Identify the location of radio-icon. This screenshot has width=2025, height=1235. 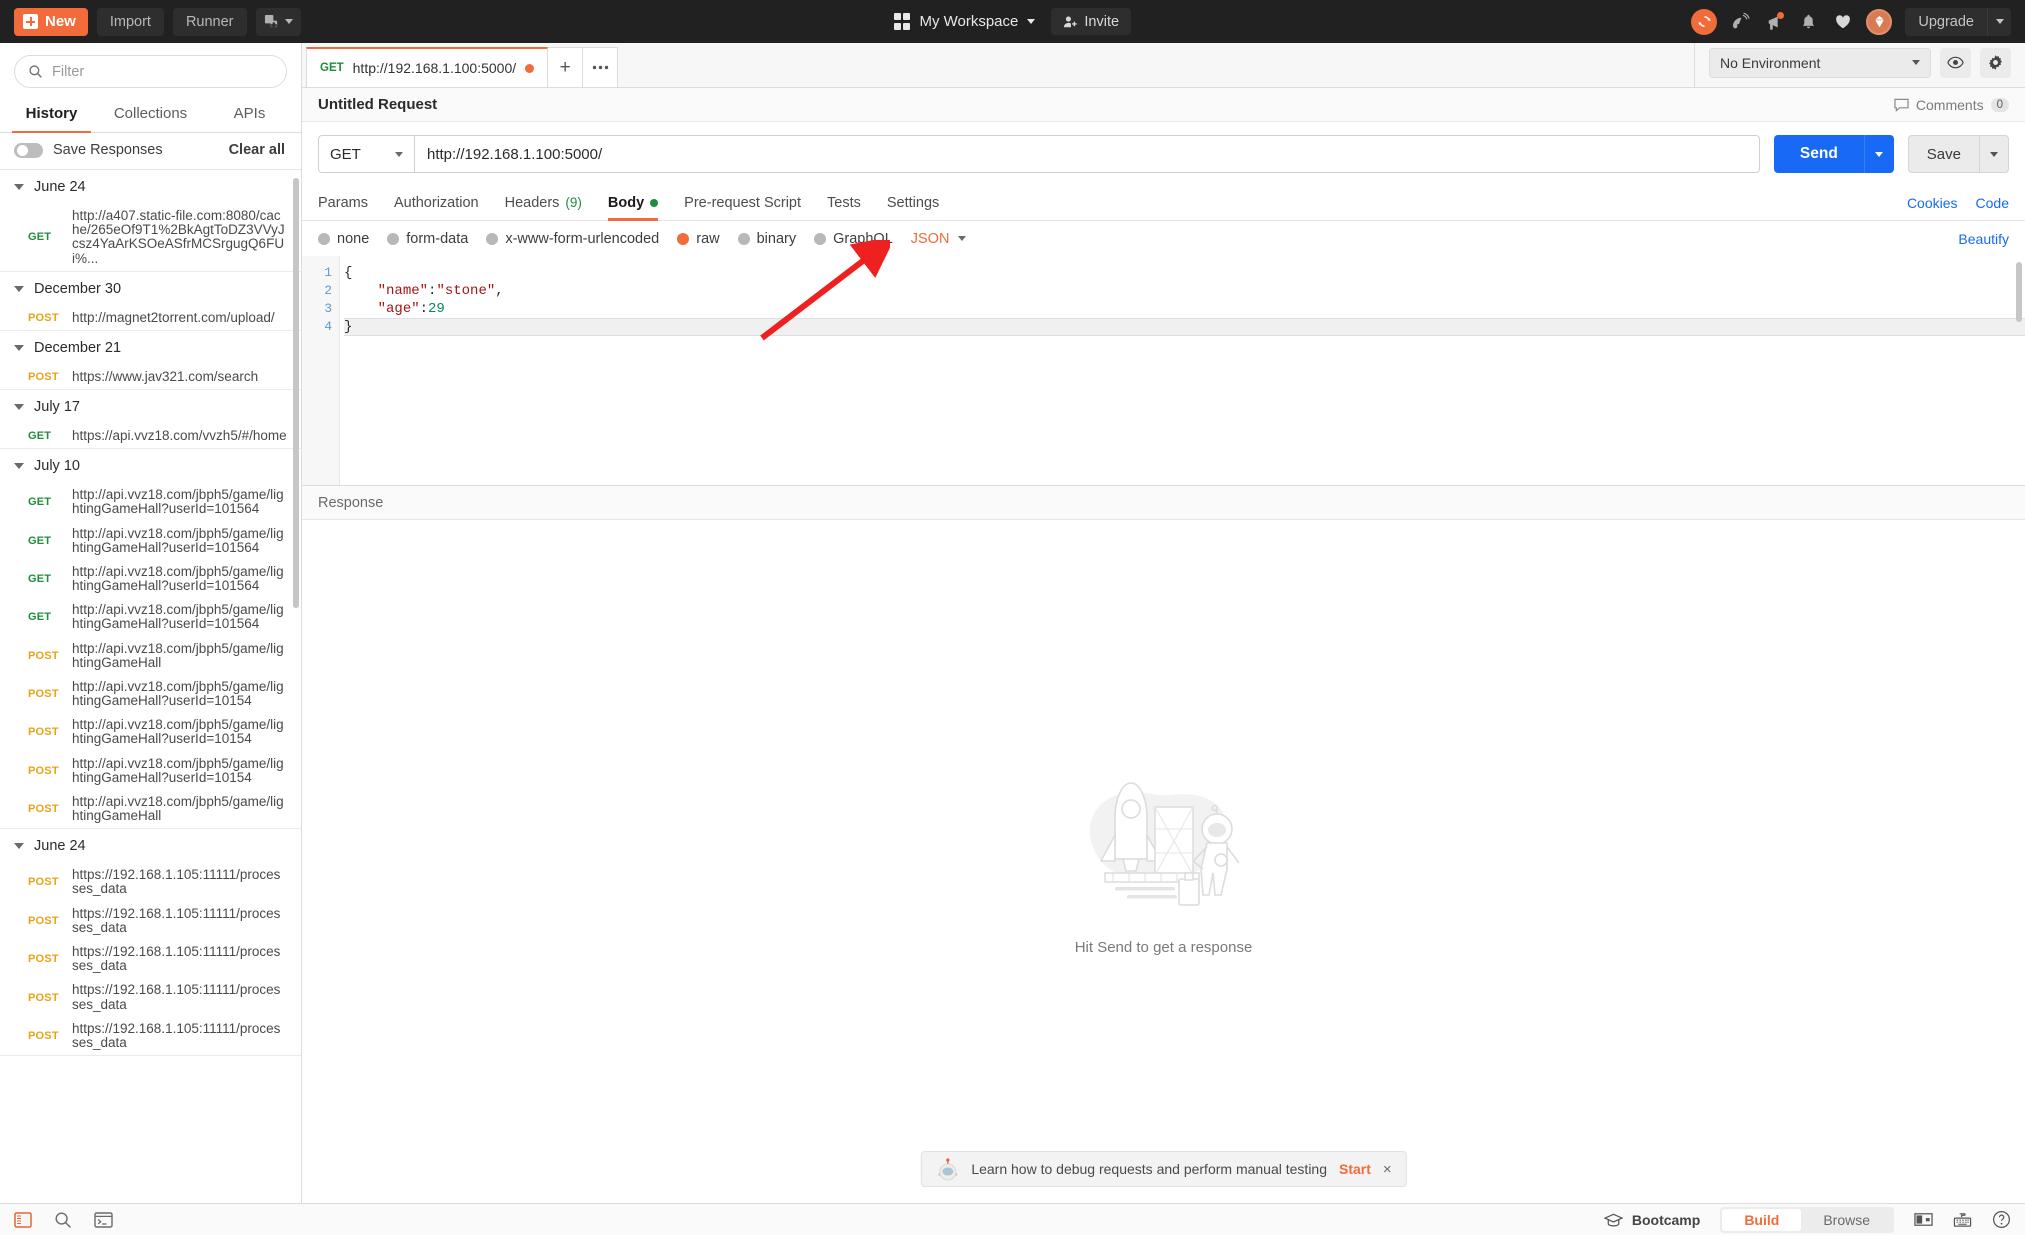
(820, 238).